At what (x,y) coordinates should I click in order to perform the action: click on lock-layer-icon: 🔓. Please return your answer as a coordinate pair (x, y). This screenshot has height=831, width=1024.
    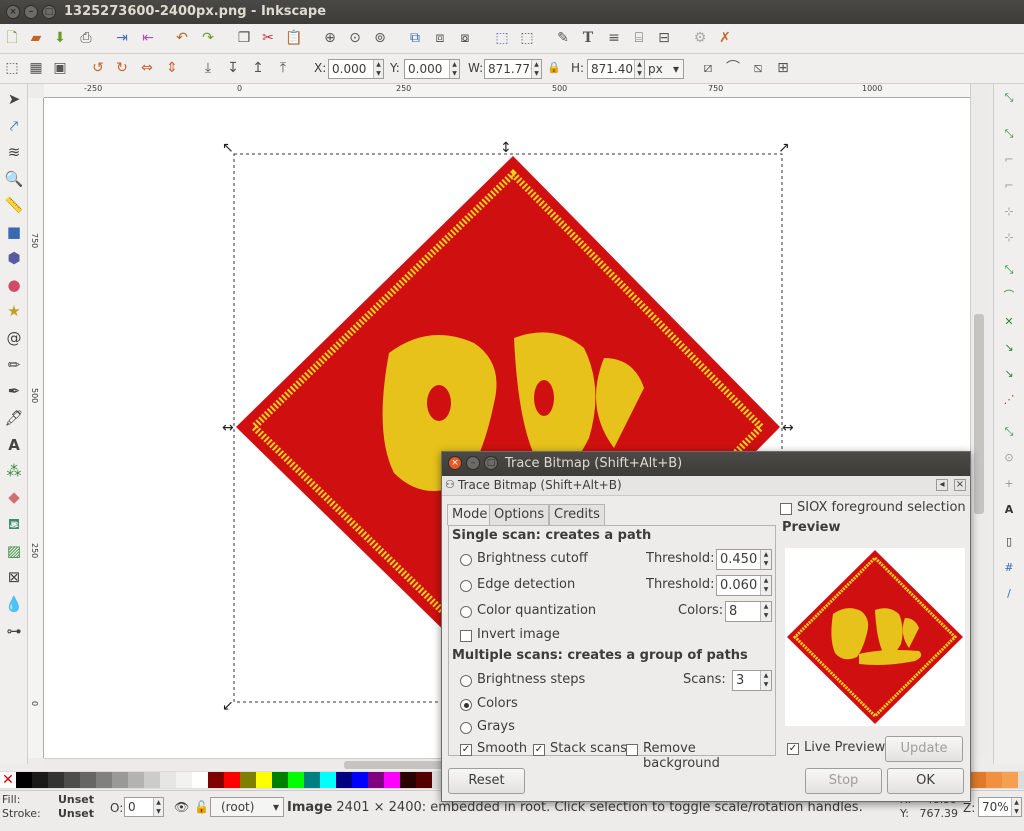
    Looking at the image, I should click on (201, 807).